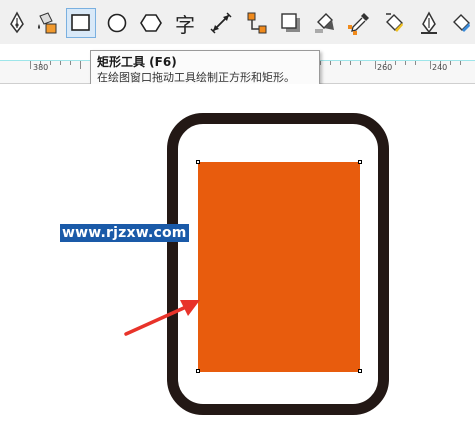 The height and width of the screenshot is (439, 475). I want to click on tool-eyedropper, so click(359, 23).